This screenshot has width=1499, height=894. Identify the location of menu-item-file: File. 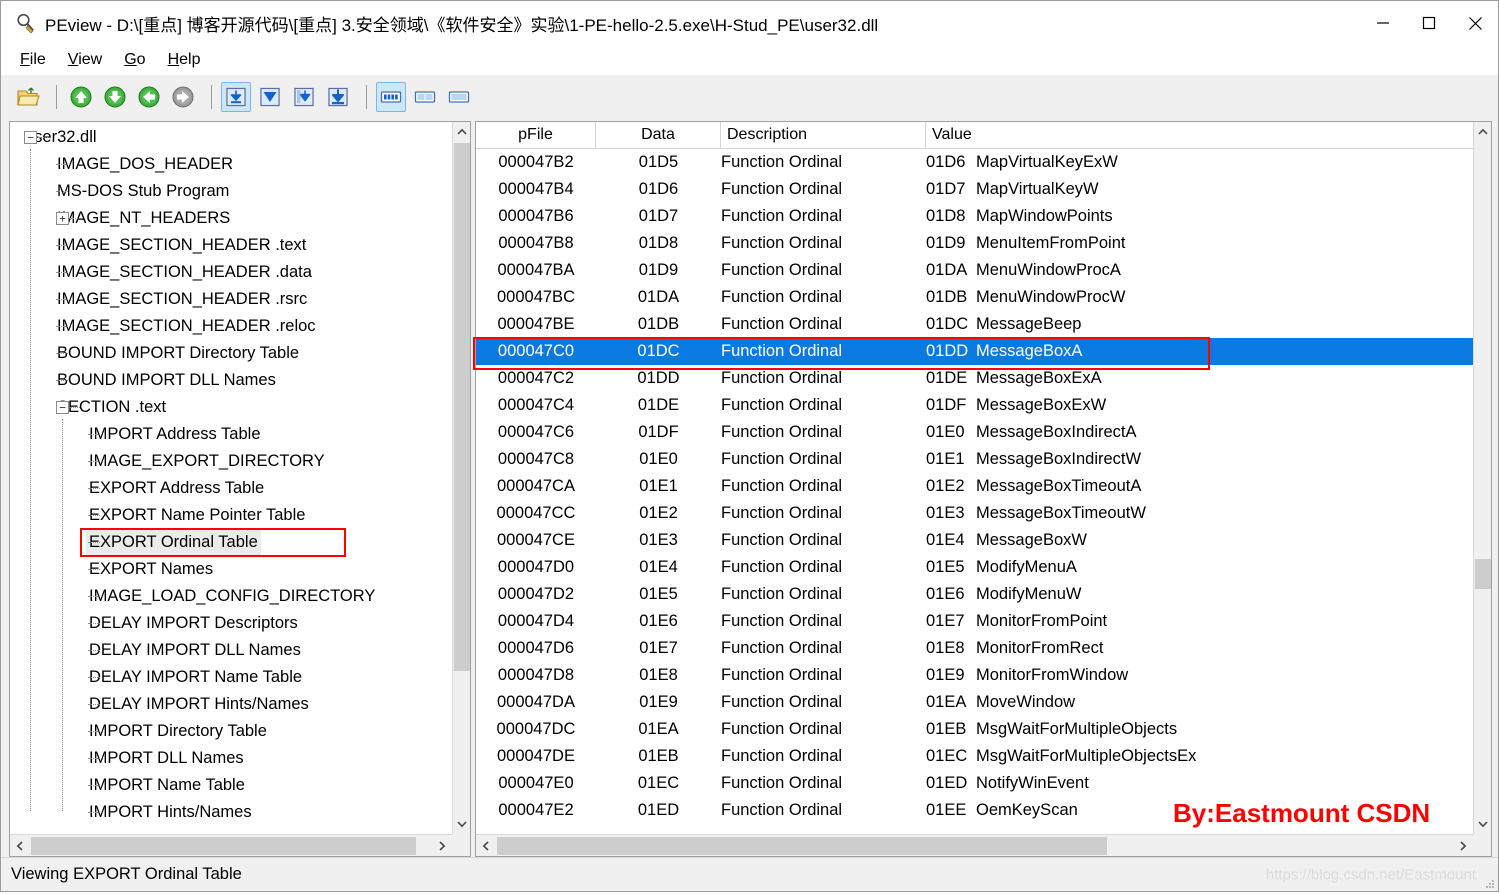
(33, 60).